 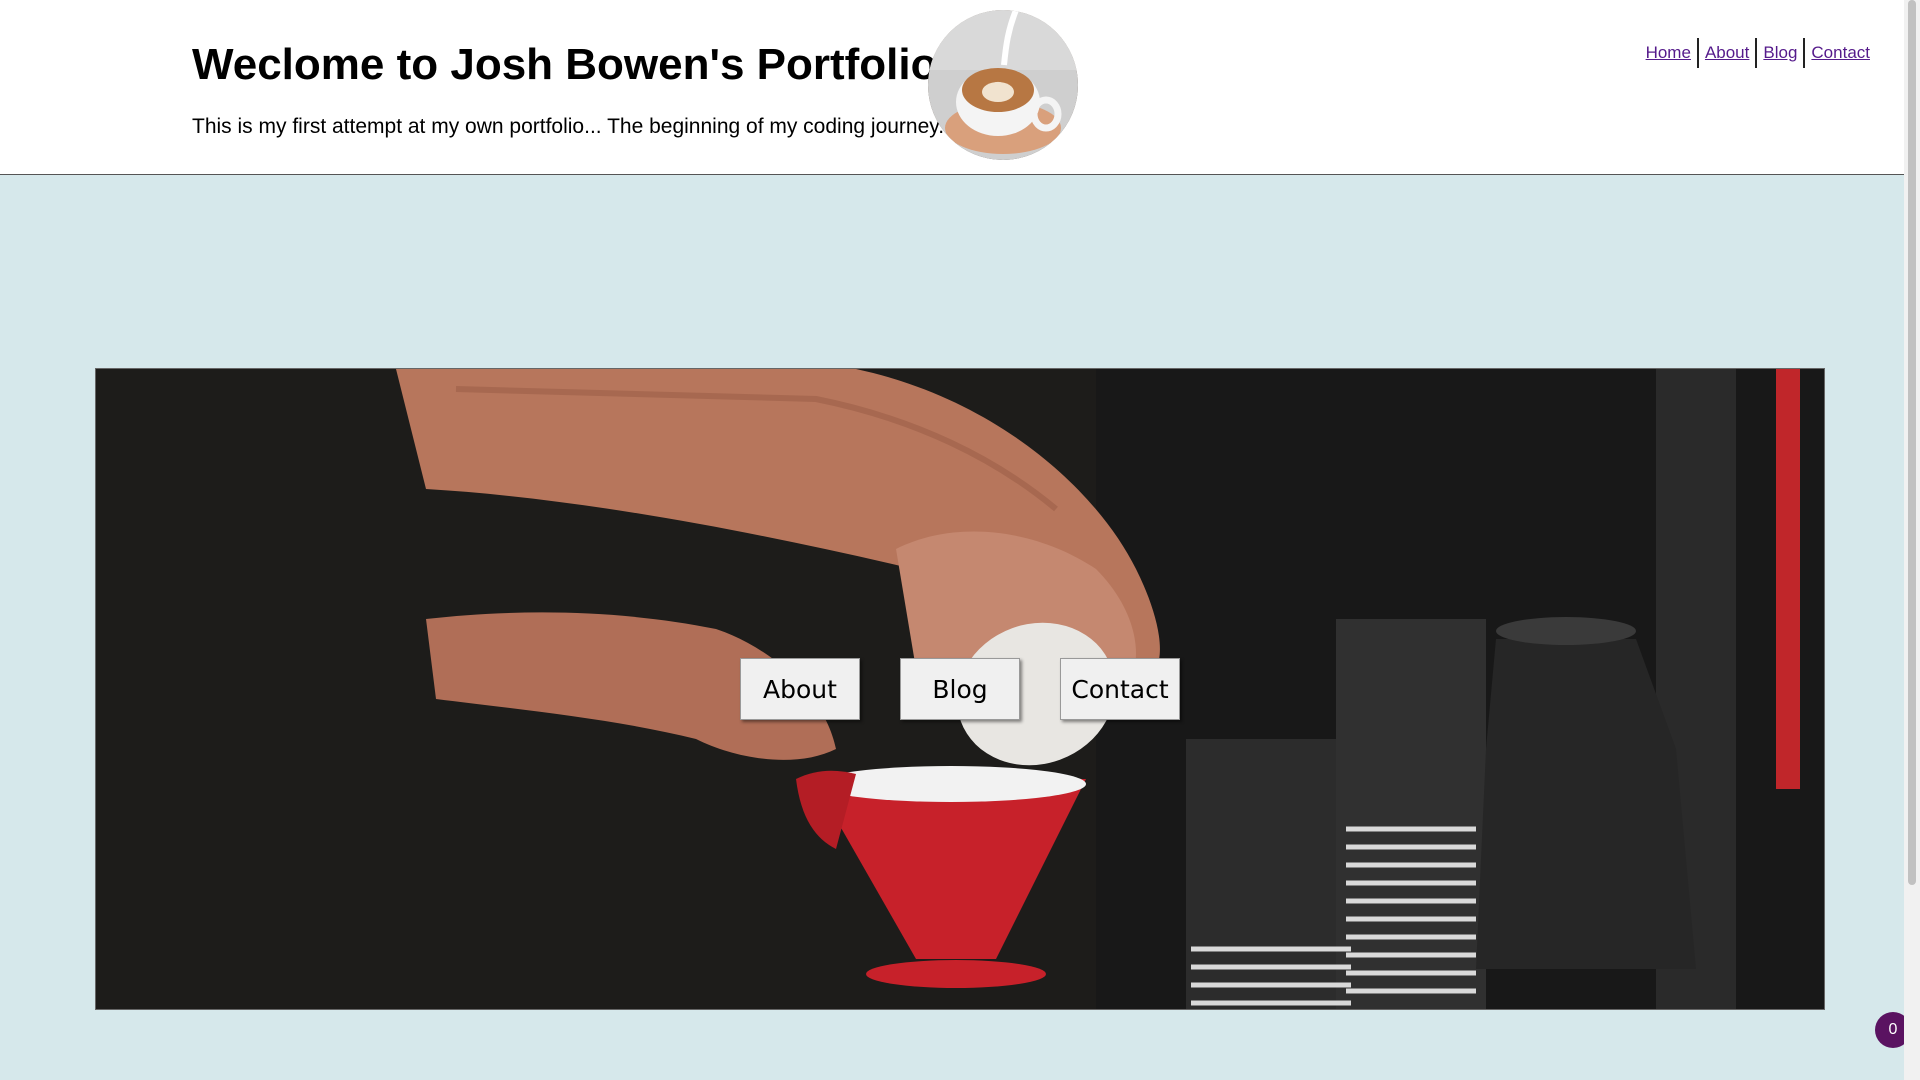 I want to click on nav-link-about: About, so click(x=1727, y=53).